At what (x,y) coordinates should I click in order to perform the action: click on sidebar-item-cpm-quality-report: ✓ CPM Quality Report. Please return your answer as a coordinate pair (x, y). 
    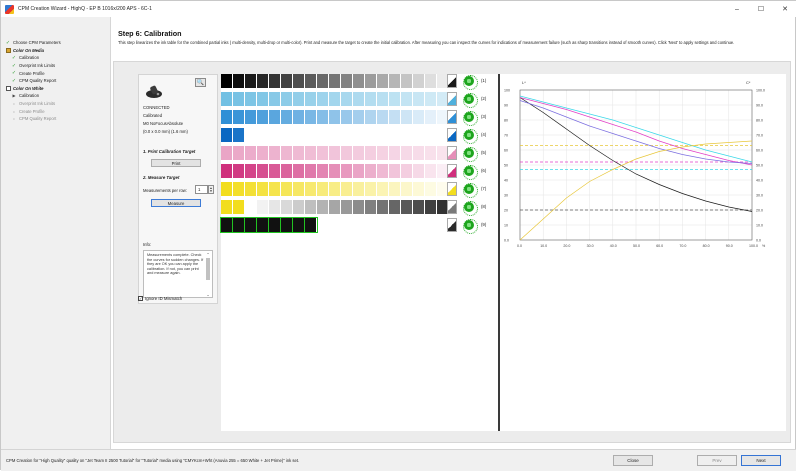
    Looking at the image, I should click on (33, 81).